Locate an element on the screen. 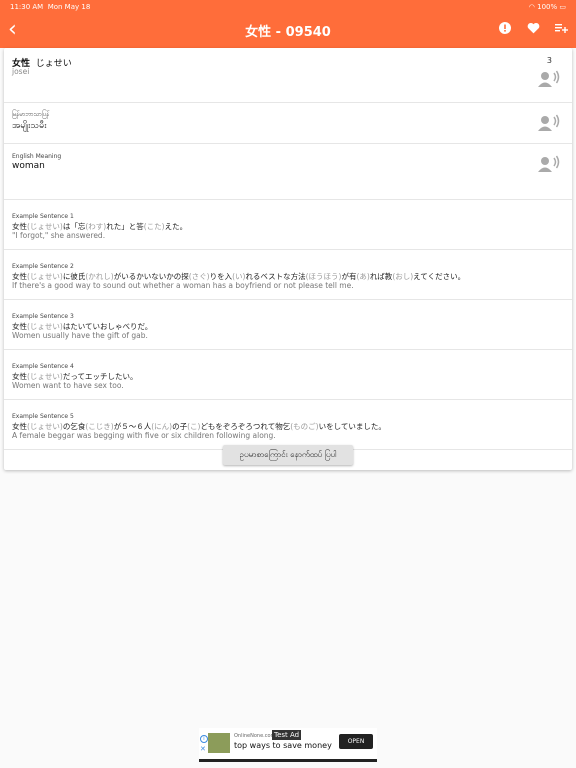  ad-open-button: OPEN is located at coordinates (356, 741).